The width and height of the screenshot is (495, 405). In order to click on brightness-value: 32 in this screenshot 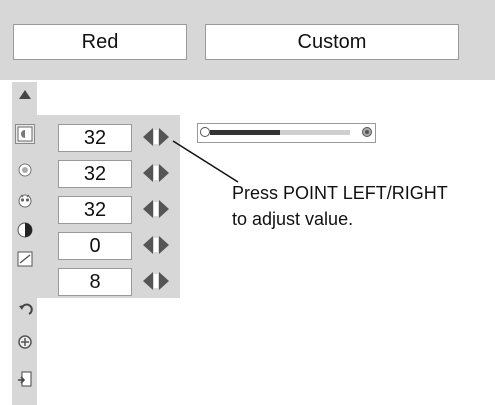, I will do `click(95, 173)`.